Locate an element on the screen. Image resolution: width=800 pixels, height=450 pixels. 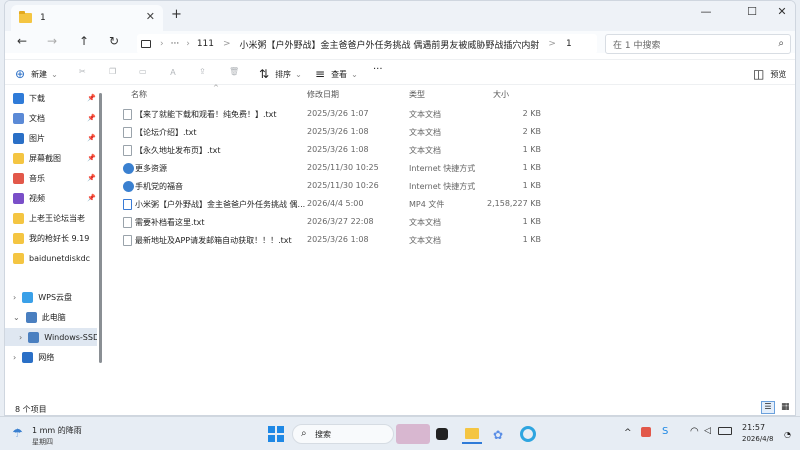
minimize-button: — is located at coordinates (706, 11).